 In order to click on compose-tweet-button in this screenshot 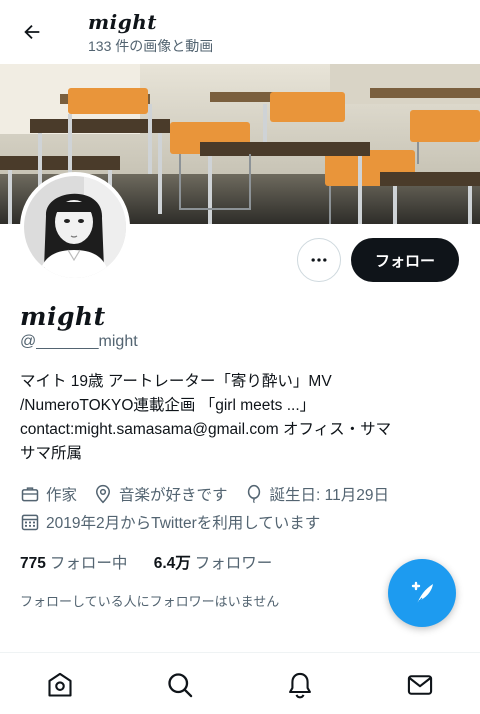, I will do `click(422, 593)`.